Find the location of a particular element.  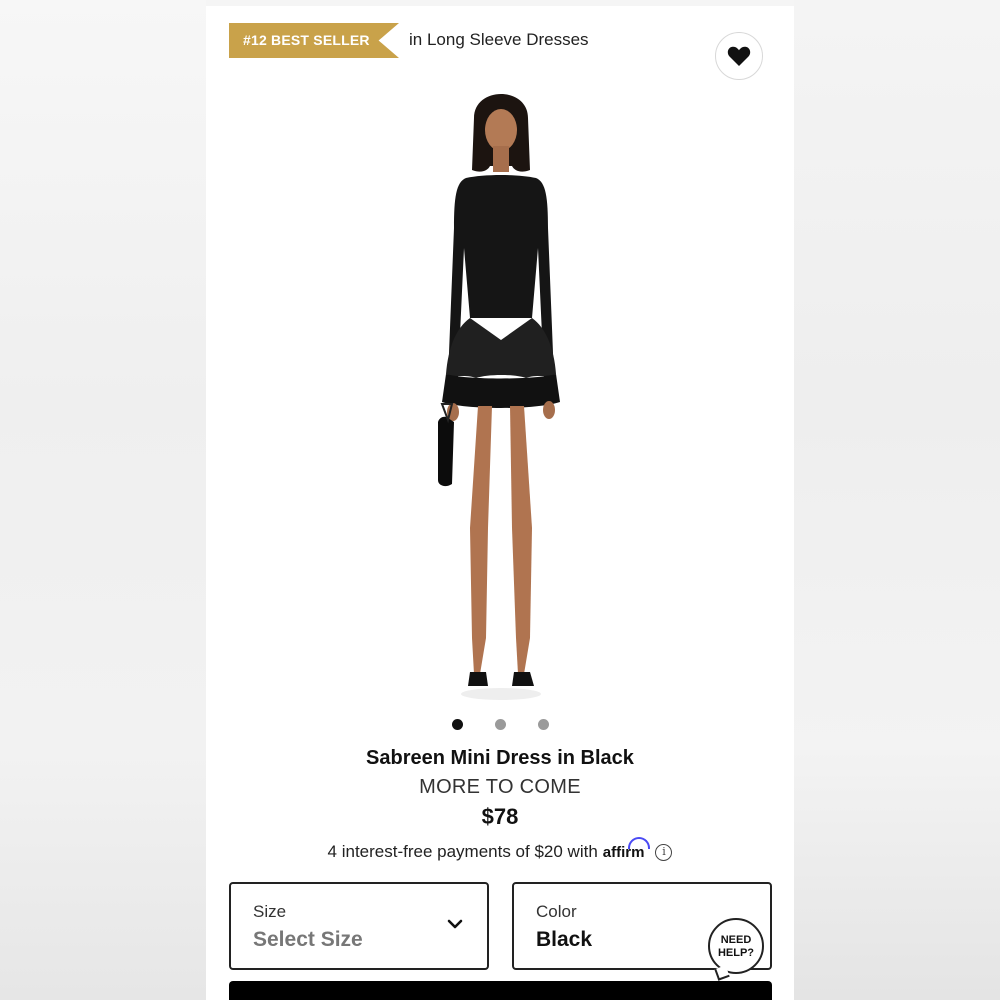

gallery-dots is located at coordinates (500, 725).